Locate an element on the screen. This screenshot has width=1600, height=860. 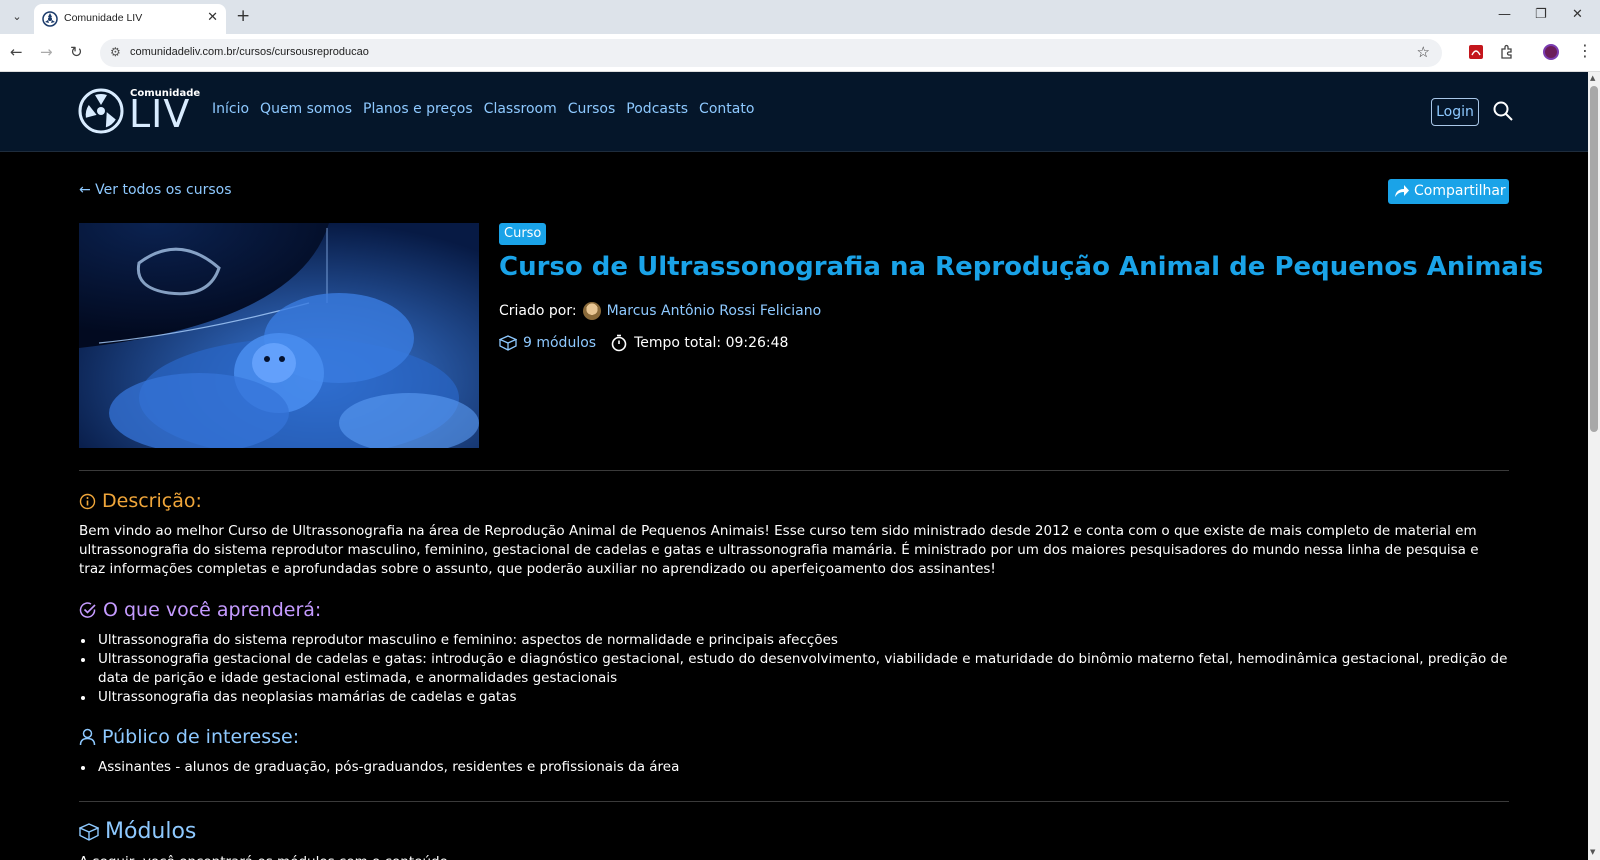
course-meta: 9 módulos Tempo total: 09:26:48 is located at coordinates (643, 343).